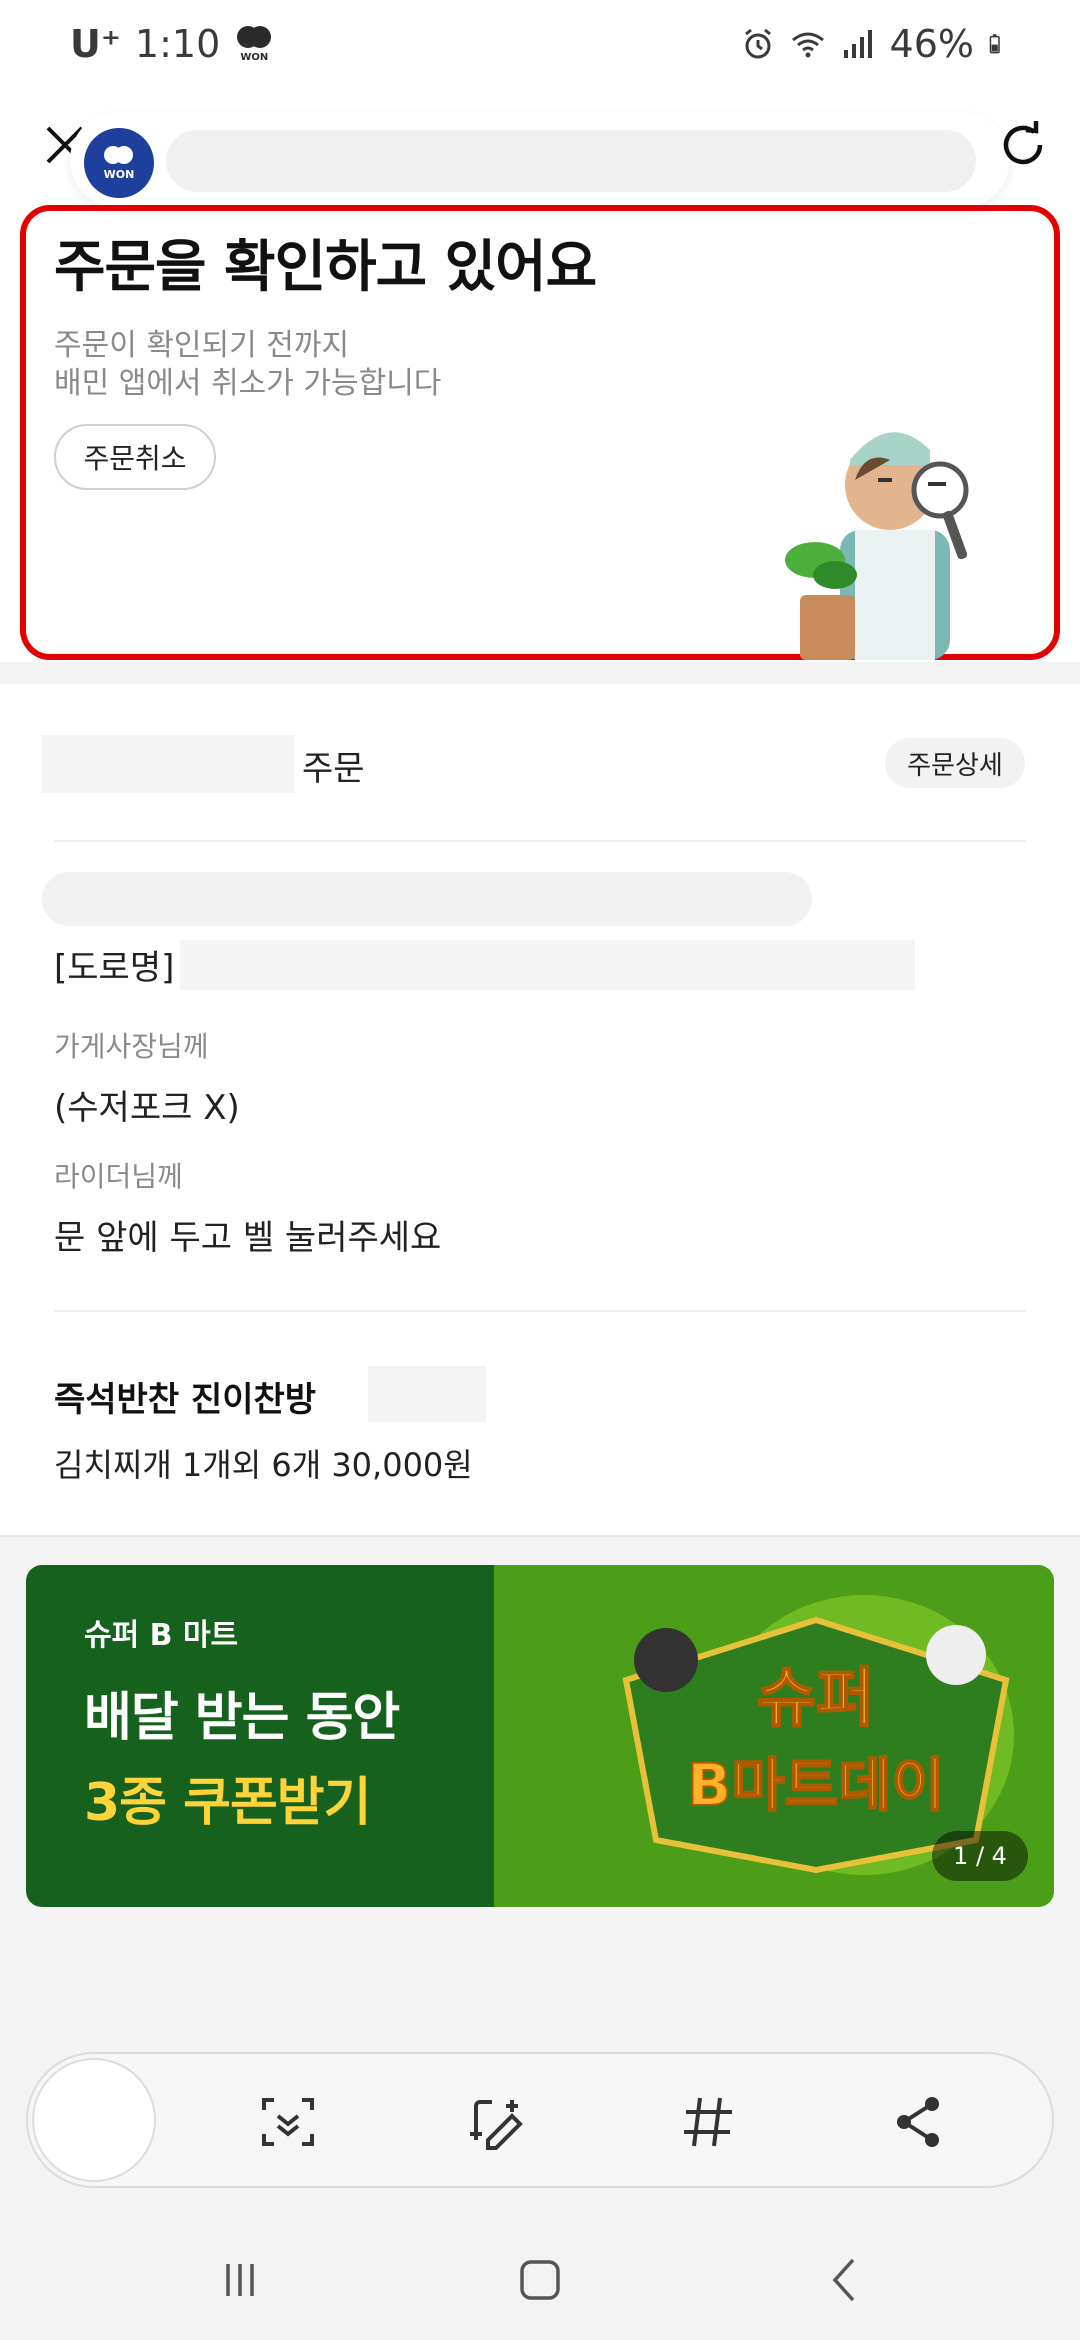  I want to click on menu-summary: 김치찌개 1개외 6개 30,000원, so click(263, 1465).